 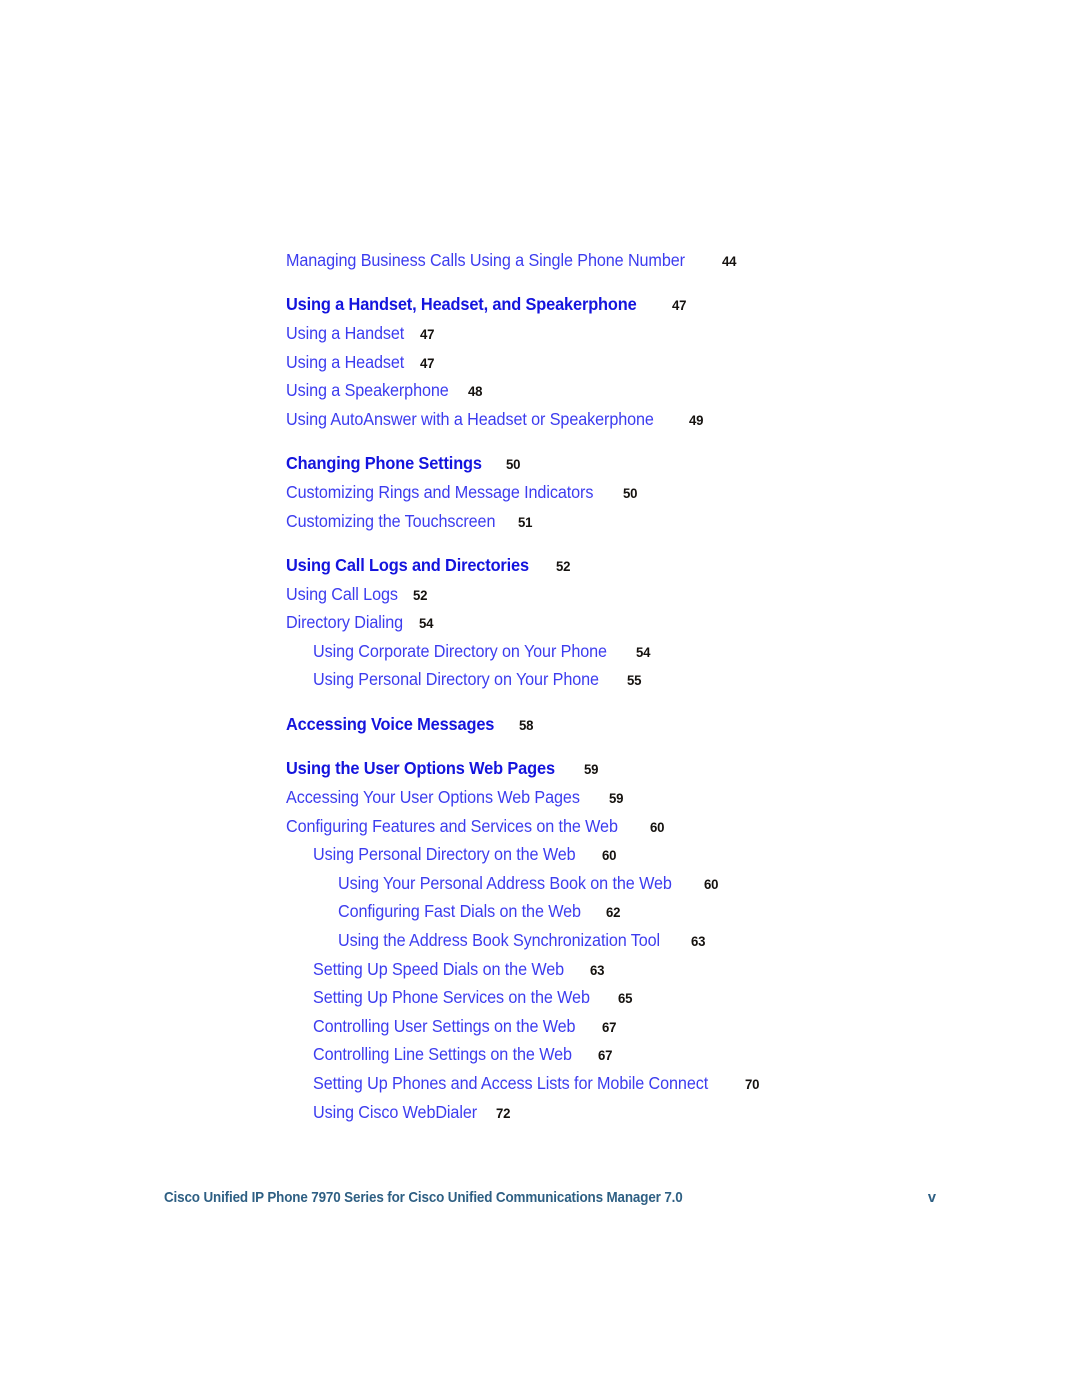 What do you see at coordinates (503, 1113) in the screenshot?
I see `toc-entry-page-number: 72` at bounding box center [503, 1113].